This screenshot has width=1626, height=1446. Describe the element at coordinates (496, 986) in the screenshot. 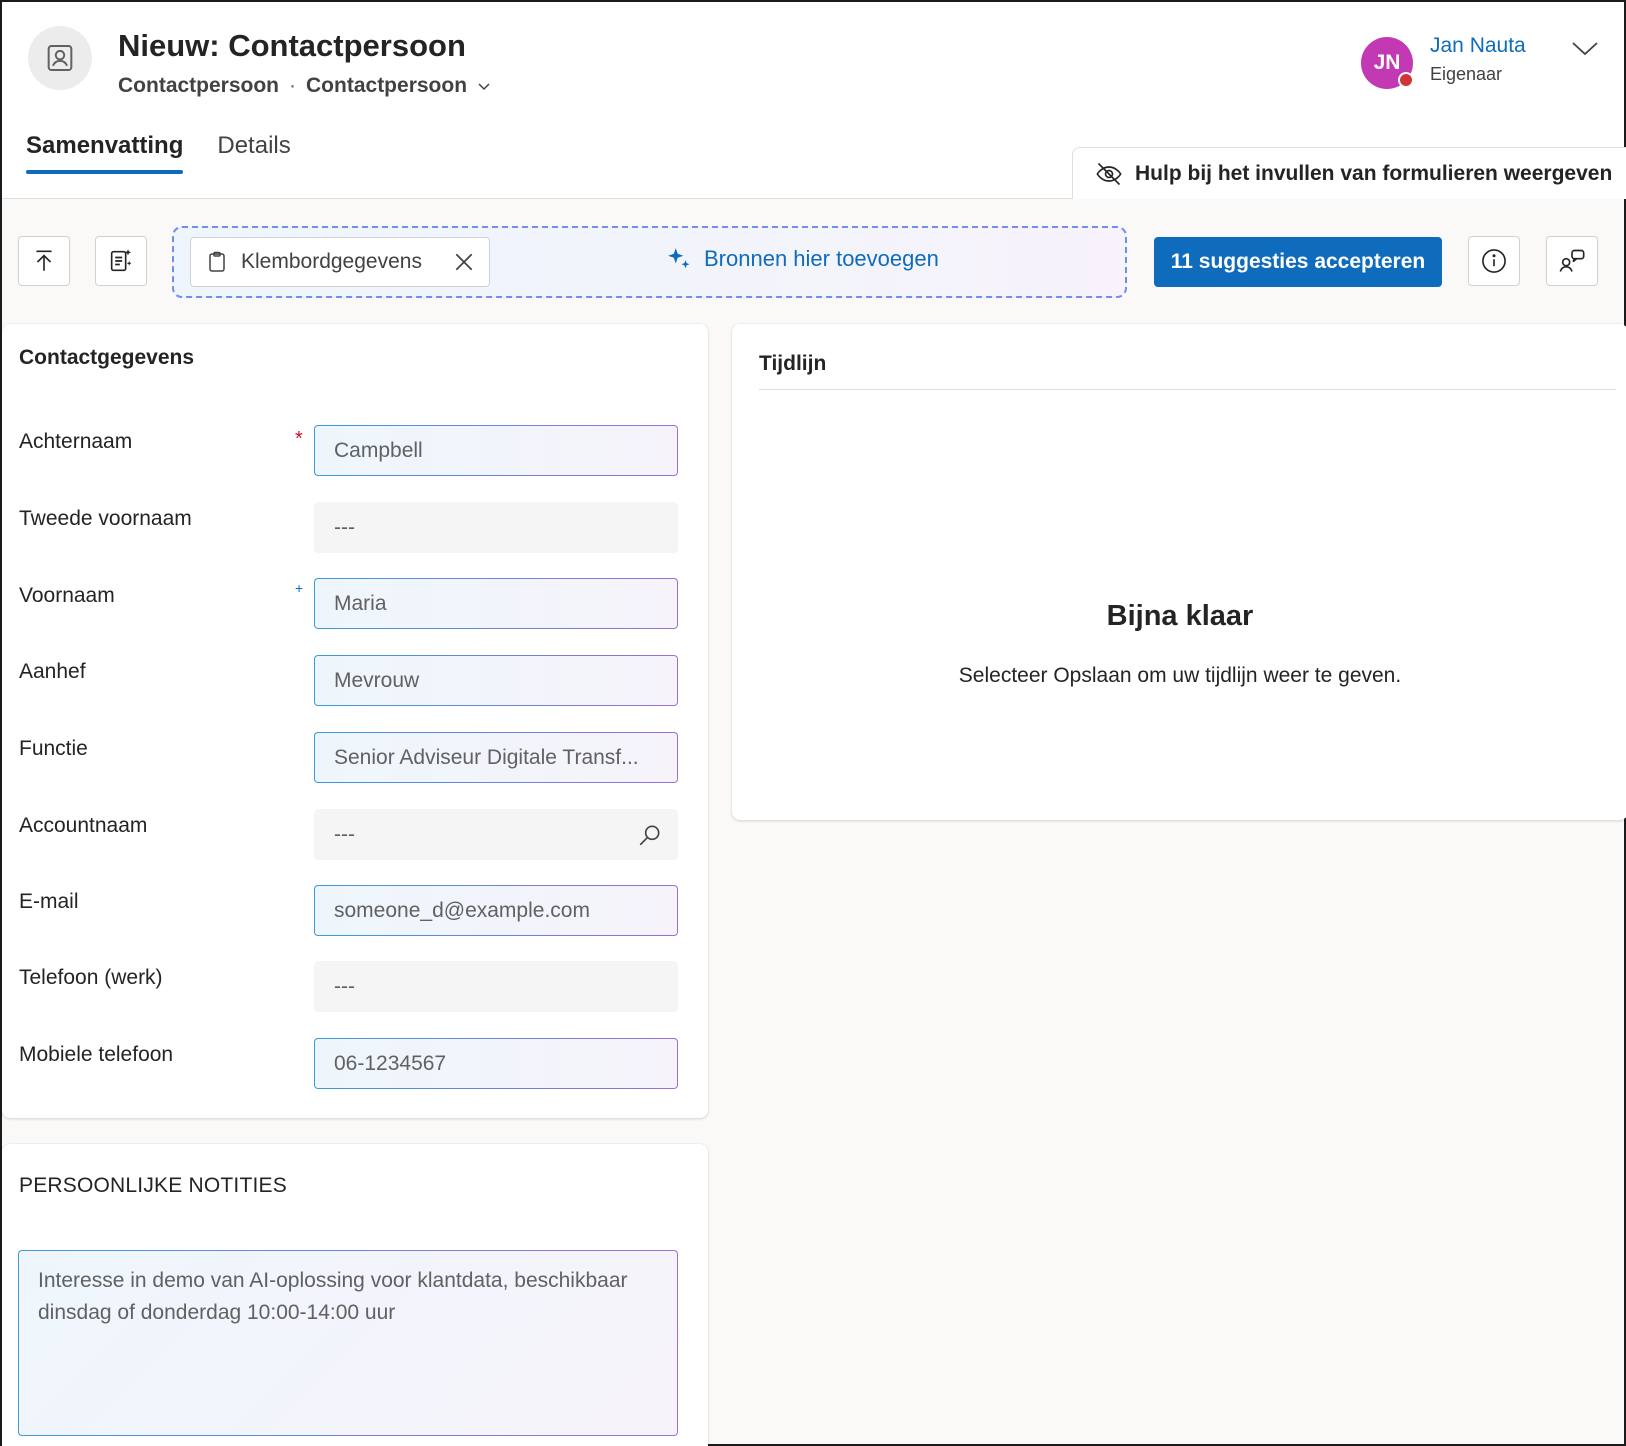

I see `business-phone-input: ---` at that location.